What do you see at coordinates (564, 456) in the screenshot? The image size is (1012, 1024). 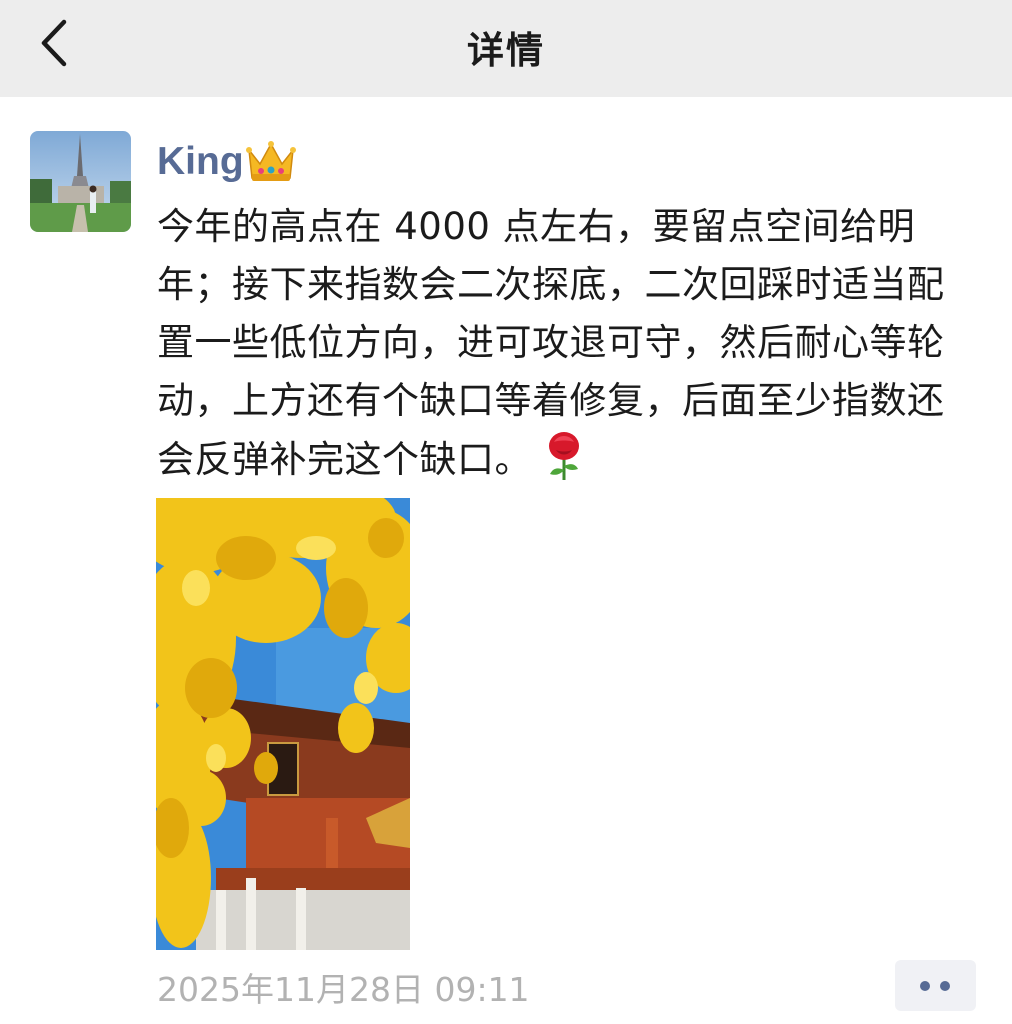 I see `rose-icon` at bounding box center [564, 456].